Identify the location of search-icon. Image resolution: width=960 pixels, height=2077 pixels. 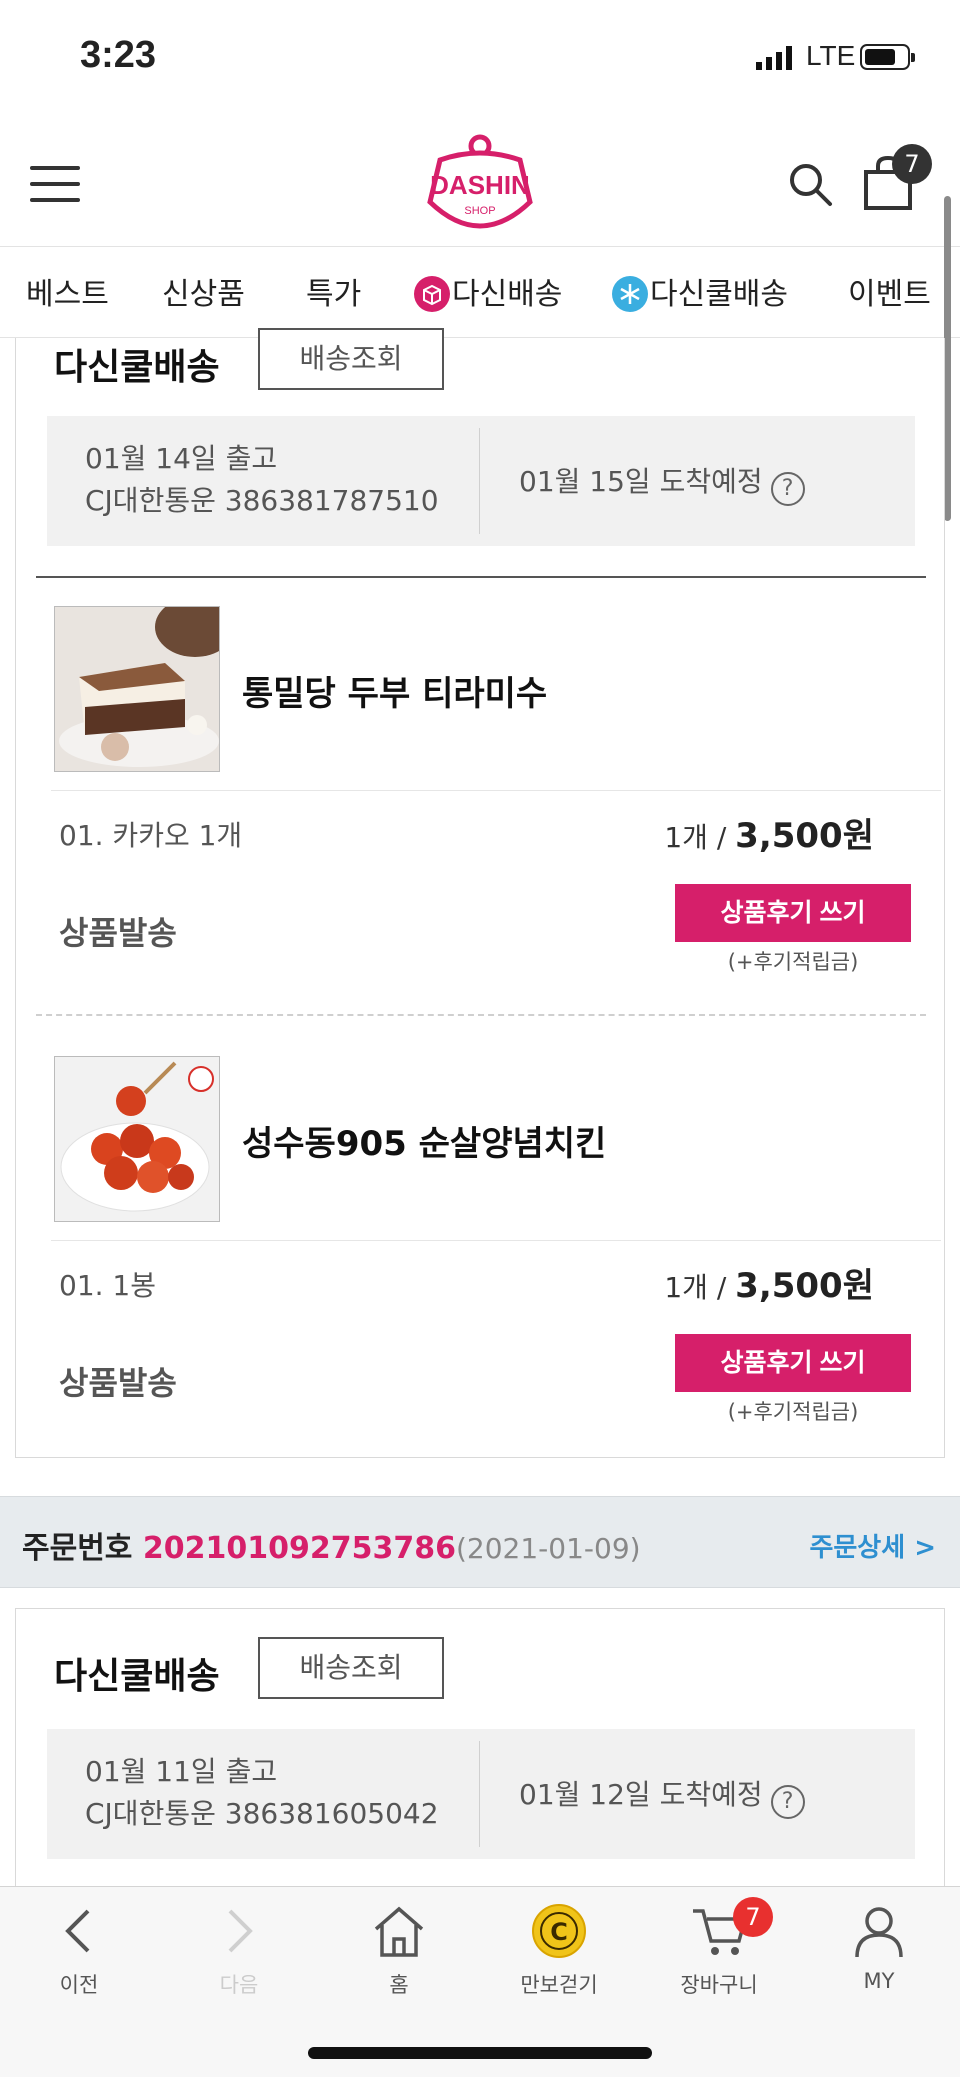
(810, 184).